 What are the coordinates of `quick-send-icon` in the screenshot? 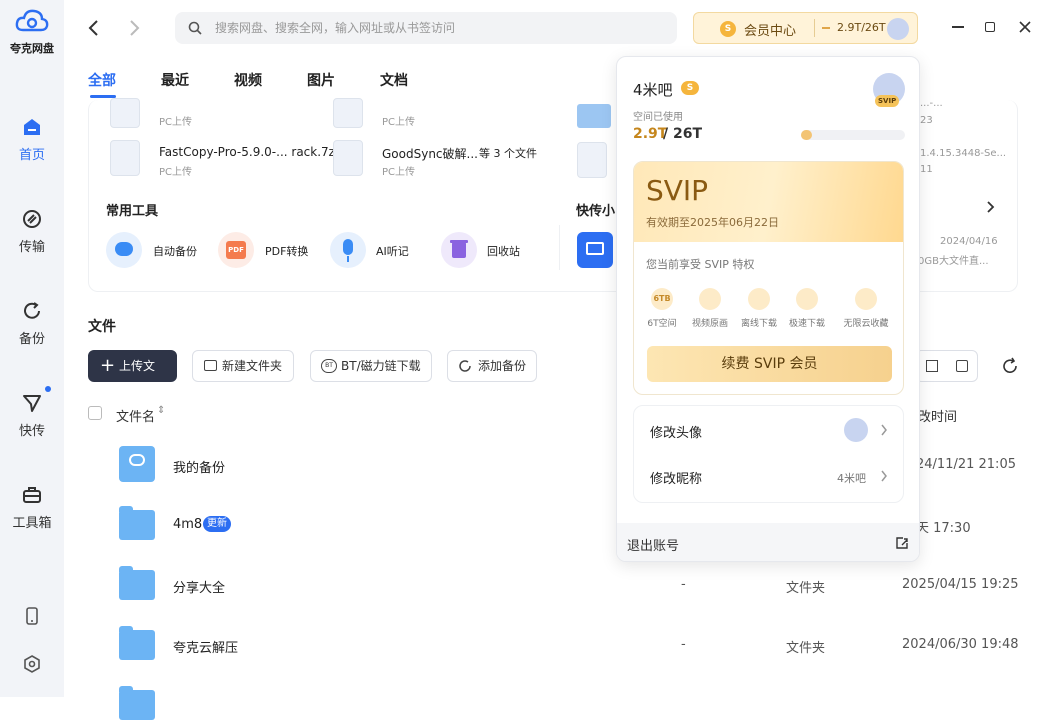 It's located at (32, 403).